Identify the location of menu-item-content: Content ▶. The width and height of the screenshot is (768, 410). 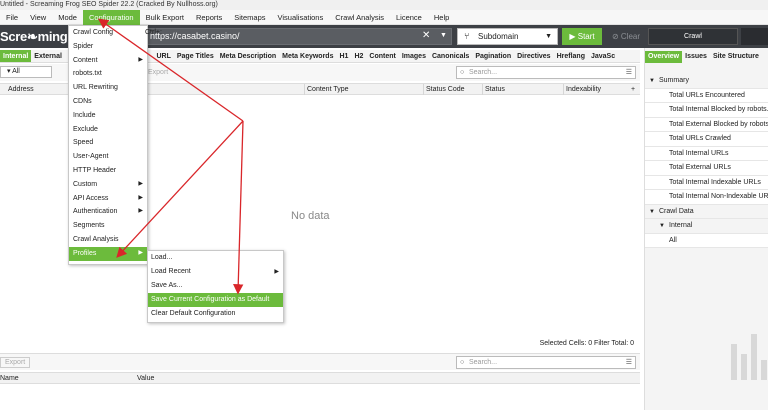
(108, 61).